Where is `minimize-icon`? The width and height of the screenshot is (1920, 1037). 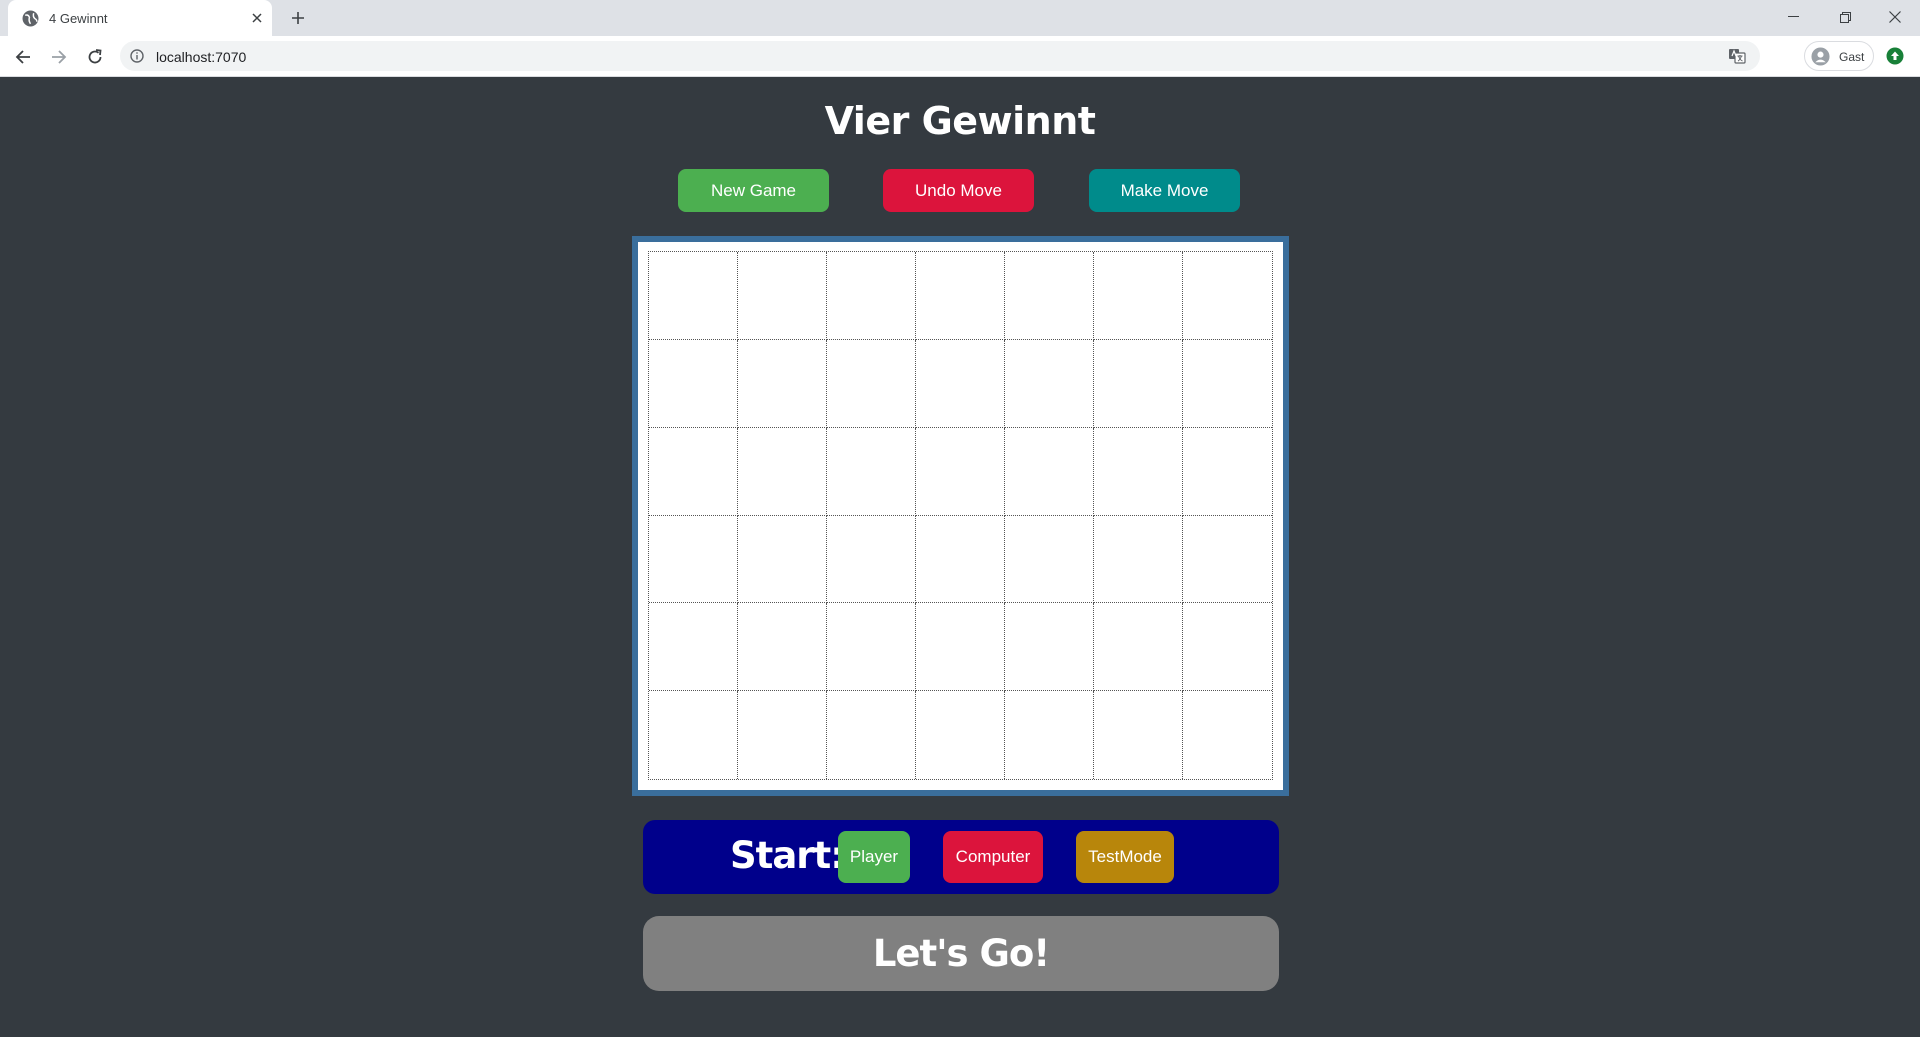
minimize-icon is located at coordinates (1793, 17).